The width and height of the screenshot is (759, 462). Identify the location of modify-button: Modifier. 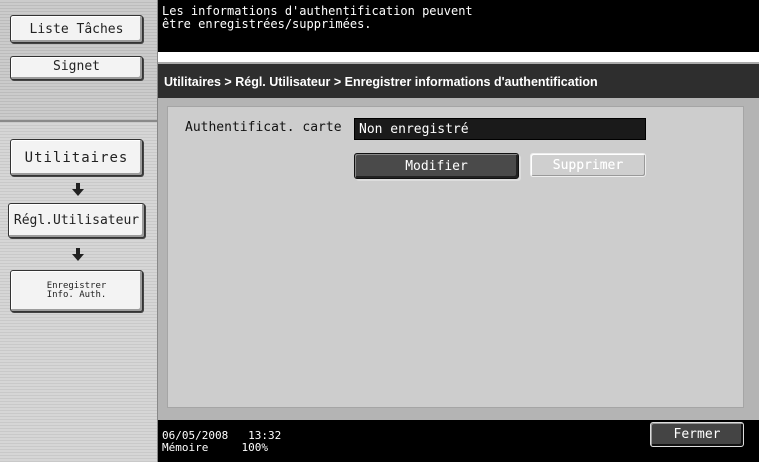
(436, 166).